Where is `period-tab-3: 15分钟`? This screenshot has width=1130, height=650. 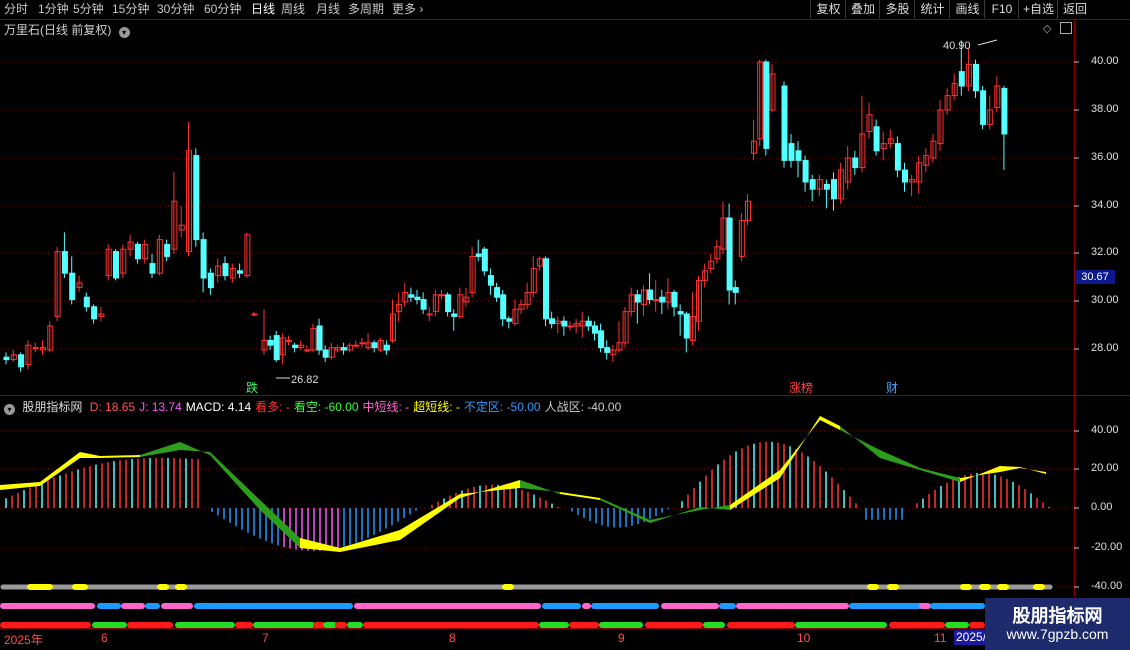
period-tab-3: 15分钟 is located at coordinates (130, 9).